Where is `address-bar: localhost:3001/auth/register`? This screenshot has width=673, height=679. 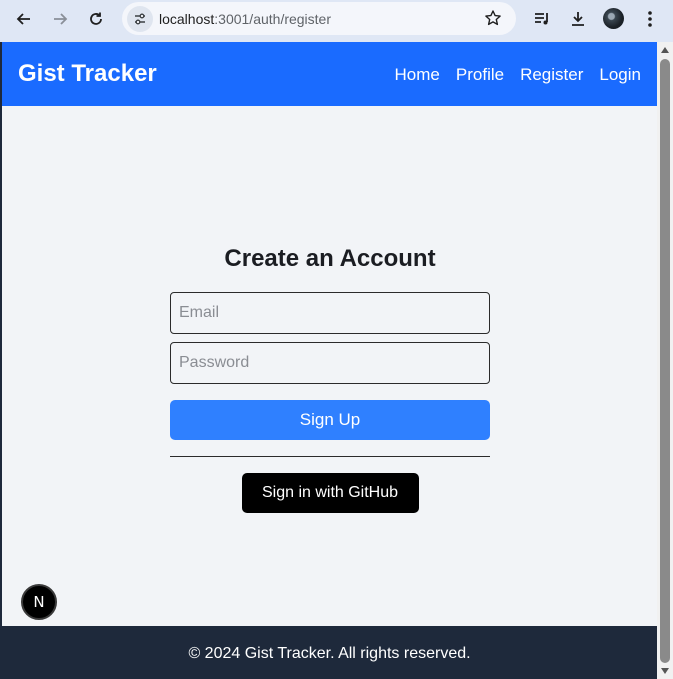
address-bar: localhost:3001/auth/register is located at coordinates (319, 18).